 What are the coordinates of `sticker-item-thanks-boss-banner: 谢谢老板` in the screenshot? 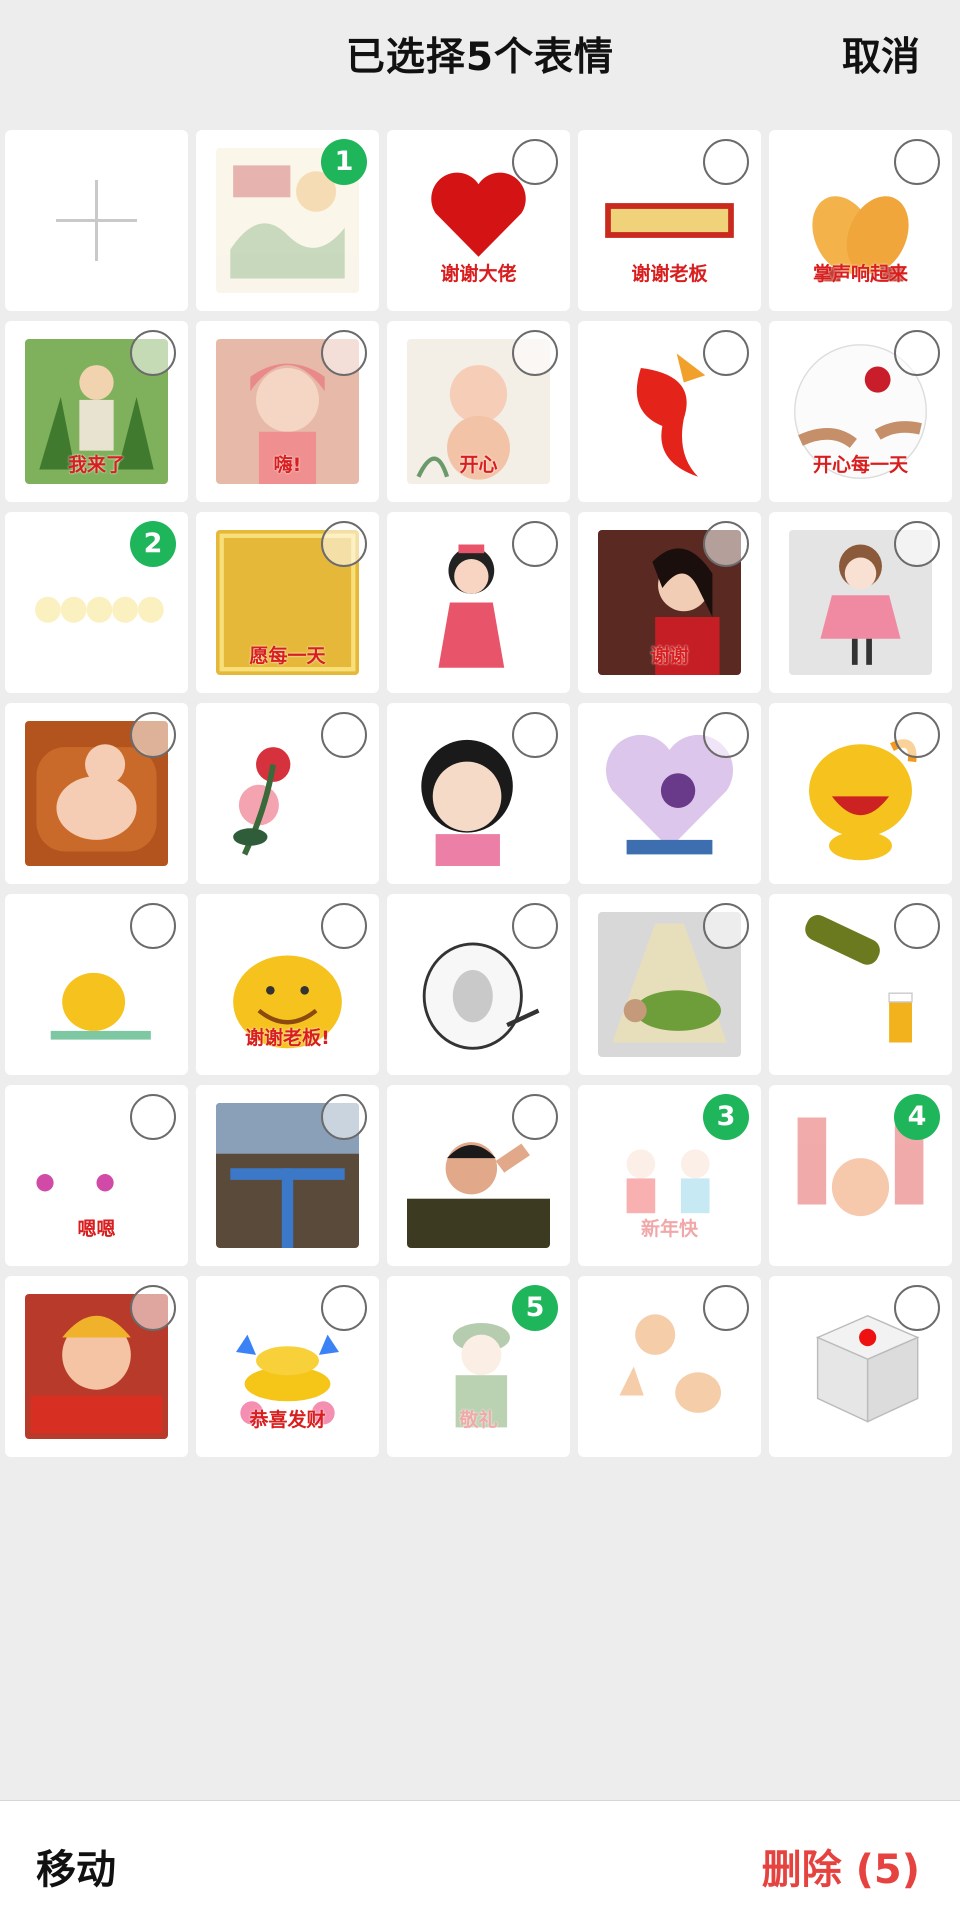 It's located at (669, 220).